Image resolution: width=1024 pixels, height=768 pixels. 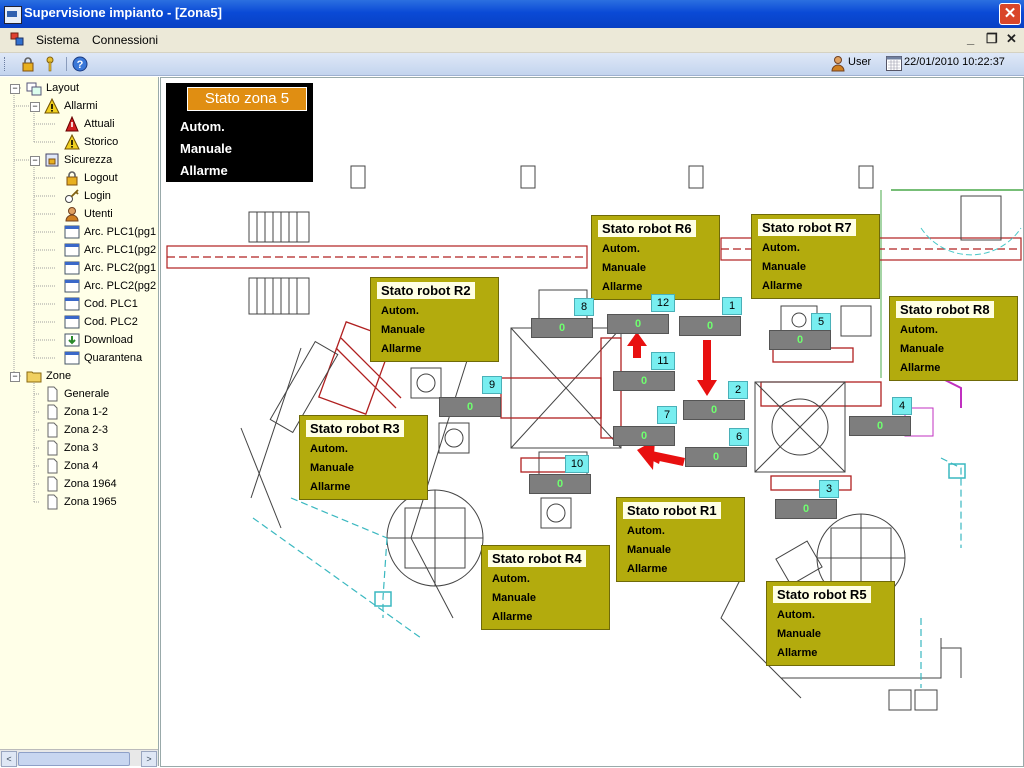 I want to click on station-counter-1: 0, so click(x=710, y=326).